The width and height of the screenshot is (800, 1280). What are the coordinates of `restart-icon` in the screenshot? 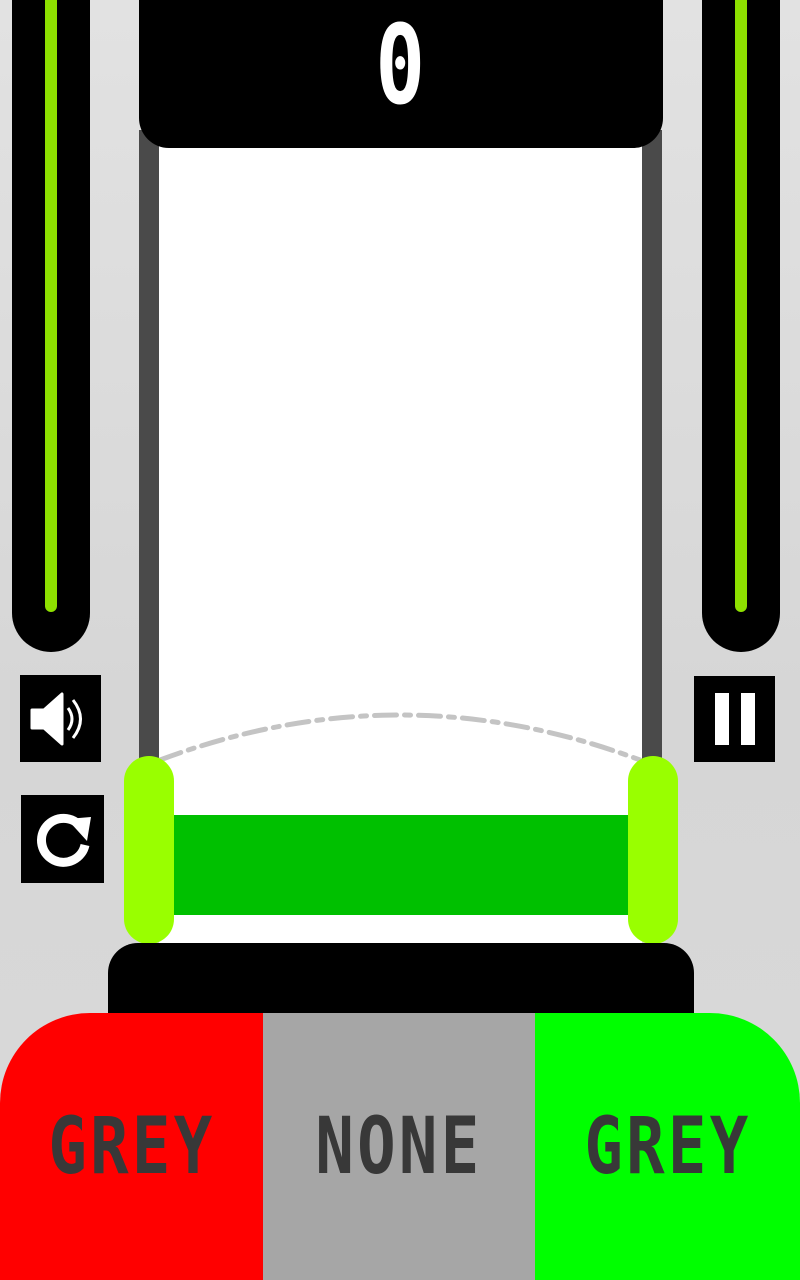 It's located at (63, 840).